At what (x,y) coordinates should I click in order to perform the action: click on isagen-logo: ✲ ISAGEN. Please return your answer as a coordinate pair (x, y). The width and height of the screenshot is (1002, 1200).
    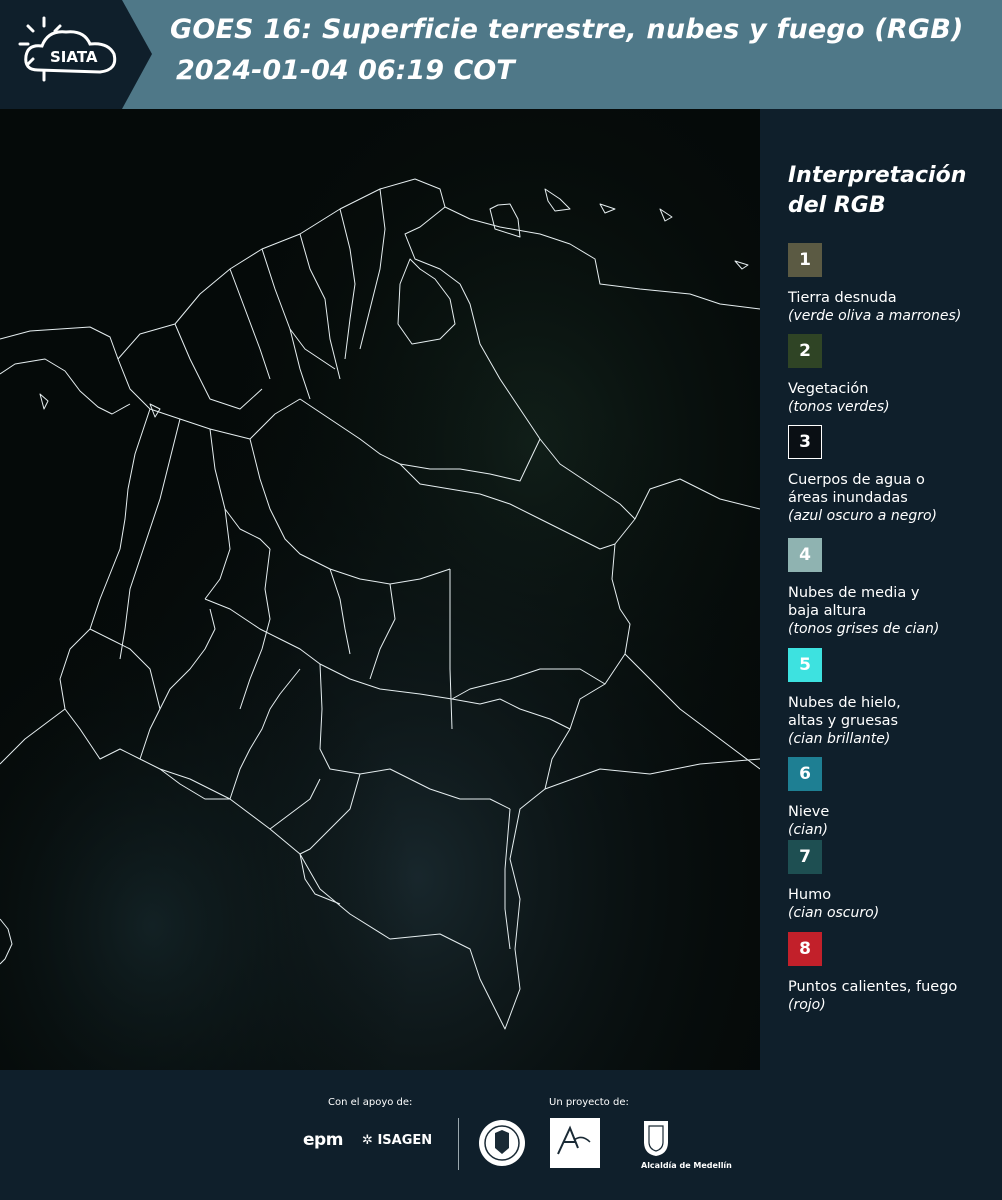
    Looking at the image, I should click on (397, 1140).